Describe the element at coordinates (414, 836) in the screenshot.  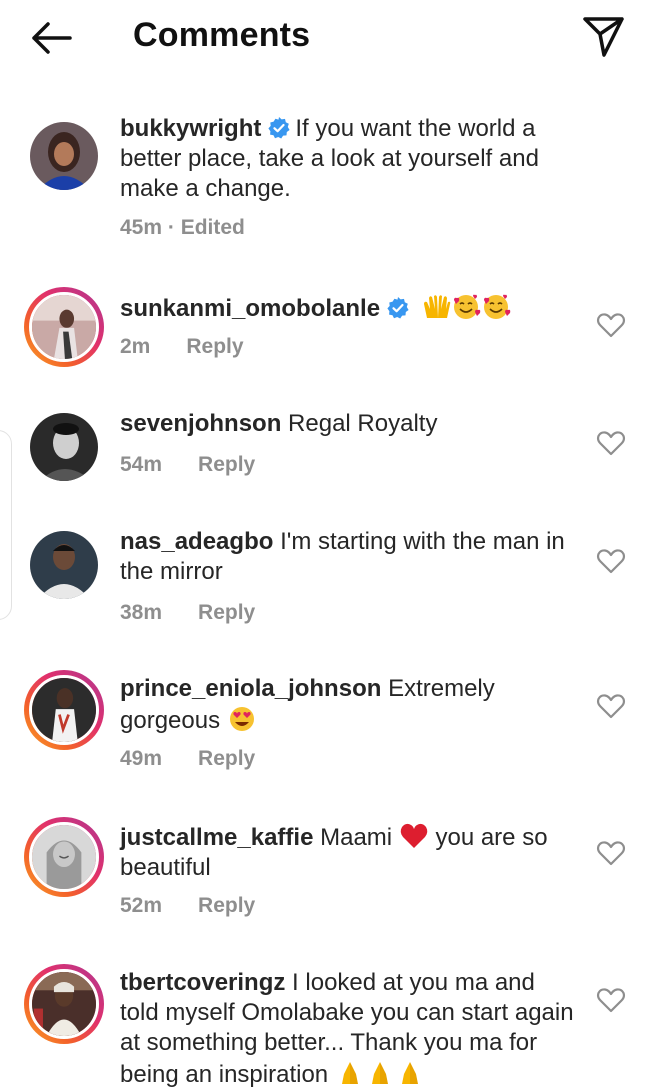
I see `red-heart-emoji` at that location.